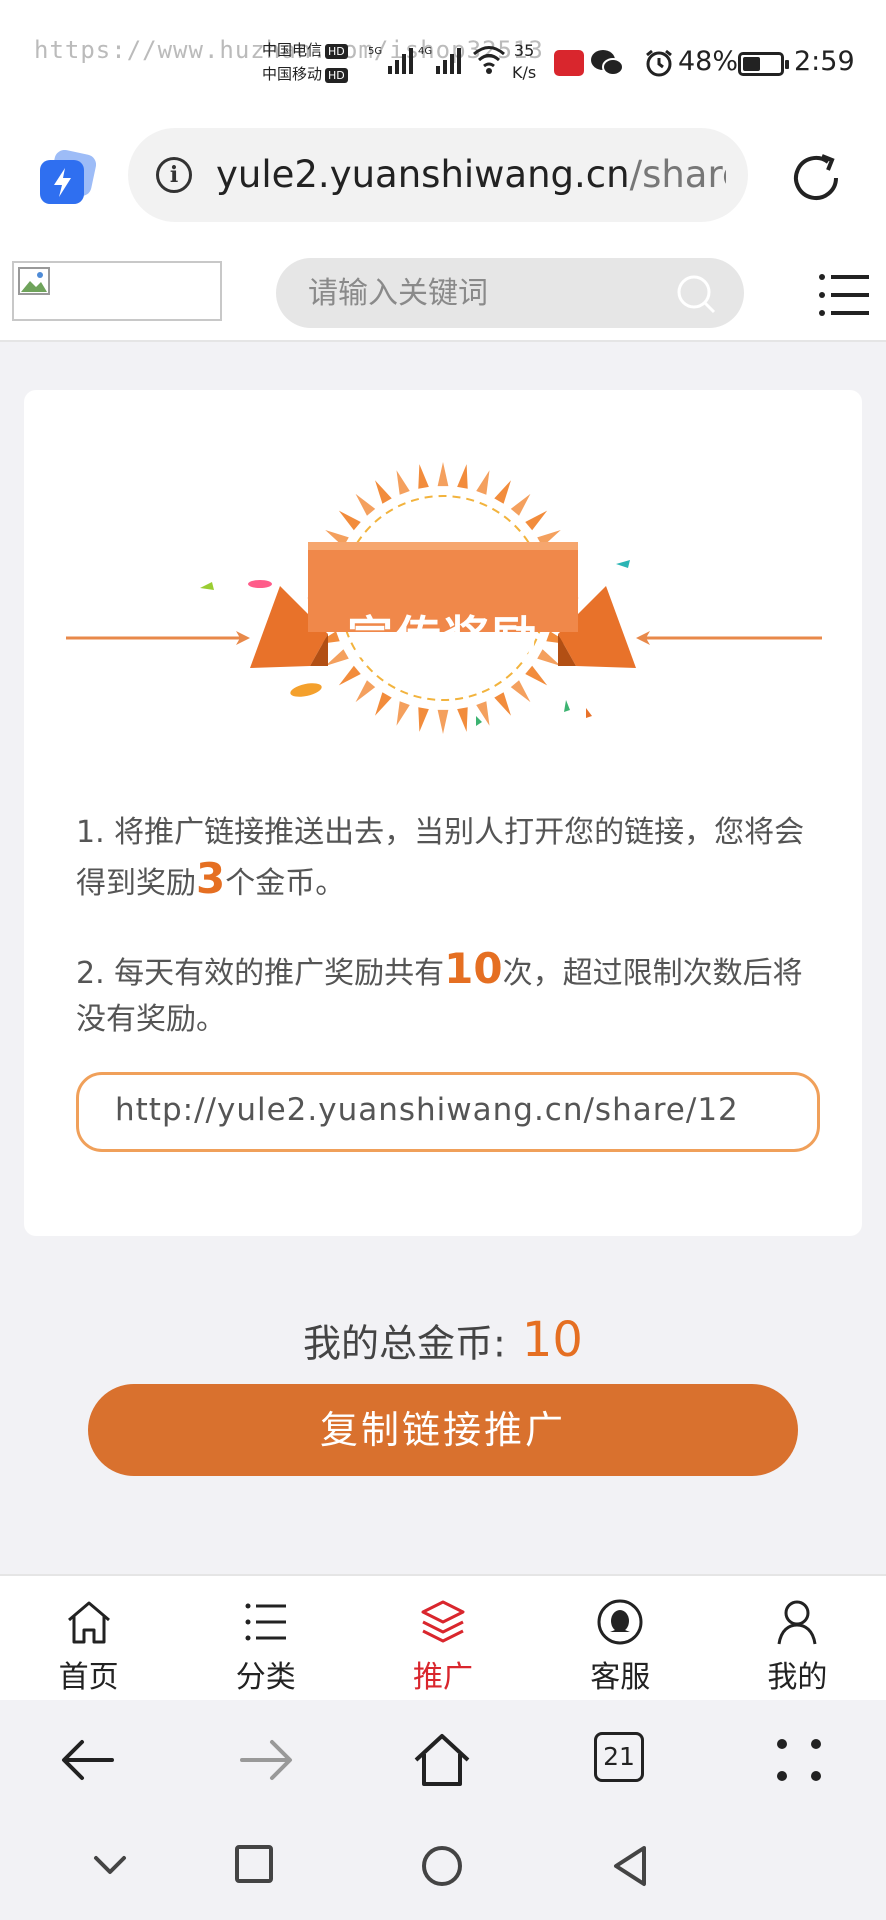 The image size is (886, 1920). I want to click on search-box, so click(510, 293).